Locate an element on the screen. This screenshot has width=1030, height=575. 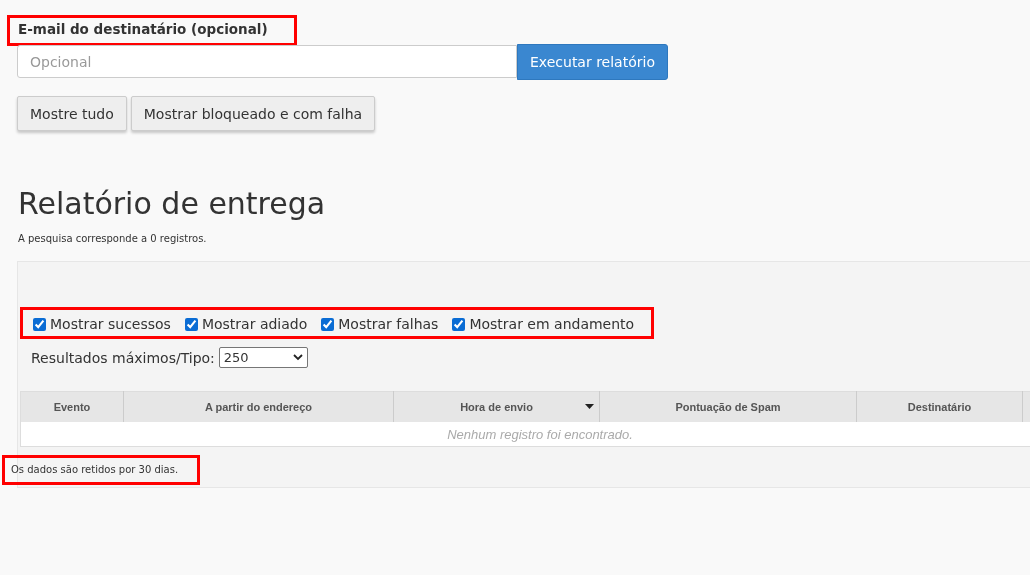
filter-button: Mostre tudo is located at coordinates (72, 113).